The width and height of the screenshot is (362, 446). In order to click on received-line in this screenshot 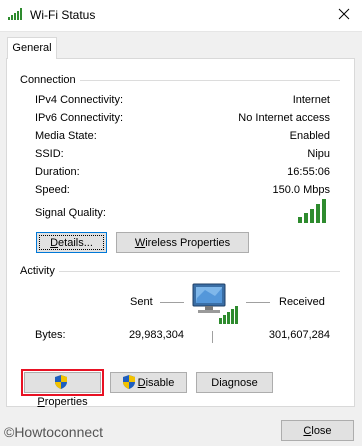, I will do `click(258, 302)`.